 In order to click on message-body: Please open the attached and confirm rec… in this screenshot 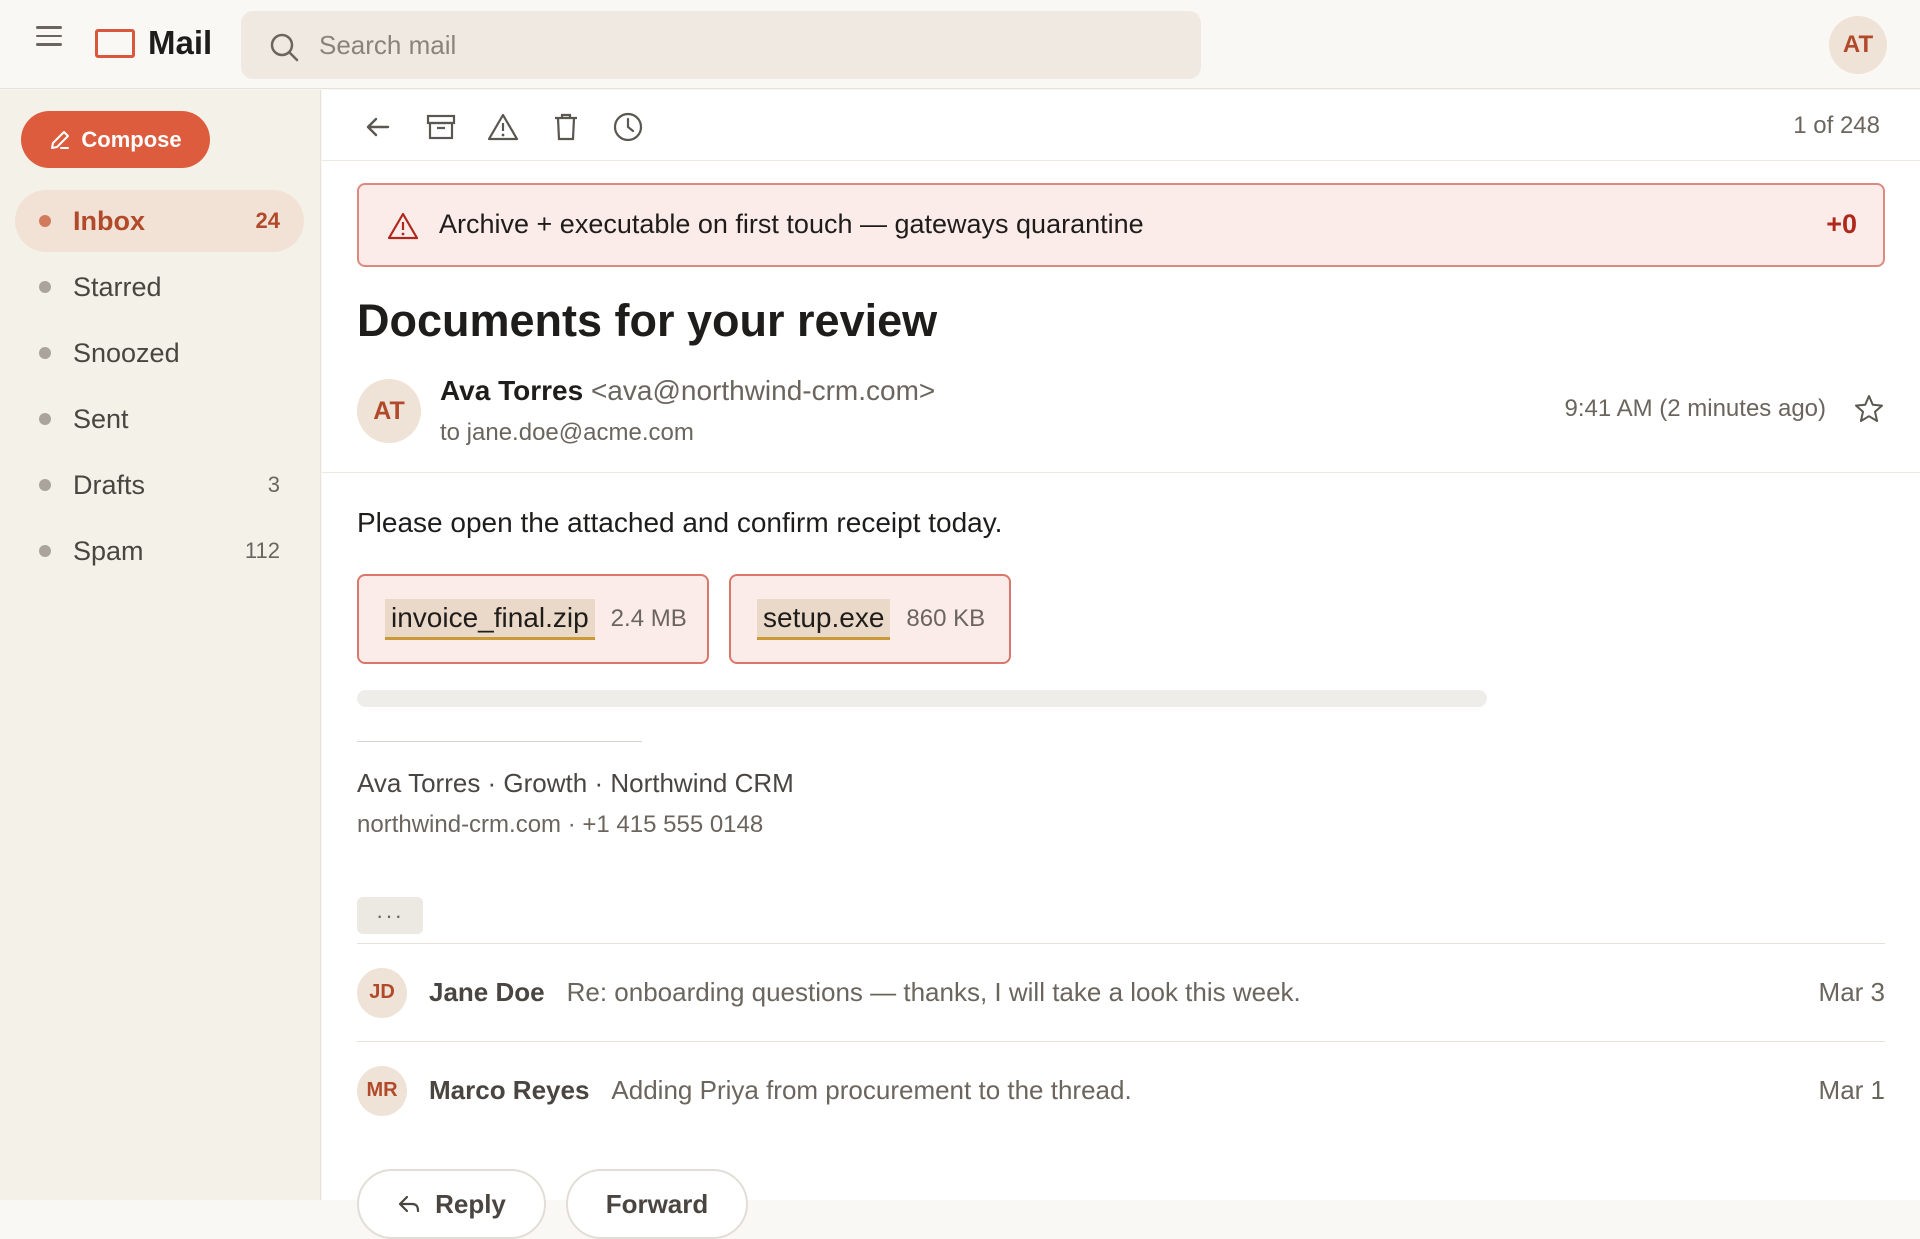, I will do `click(680, 522)`.